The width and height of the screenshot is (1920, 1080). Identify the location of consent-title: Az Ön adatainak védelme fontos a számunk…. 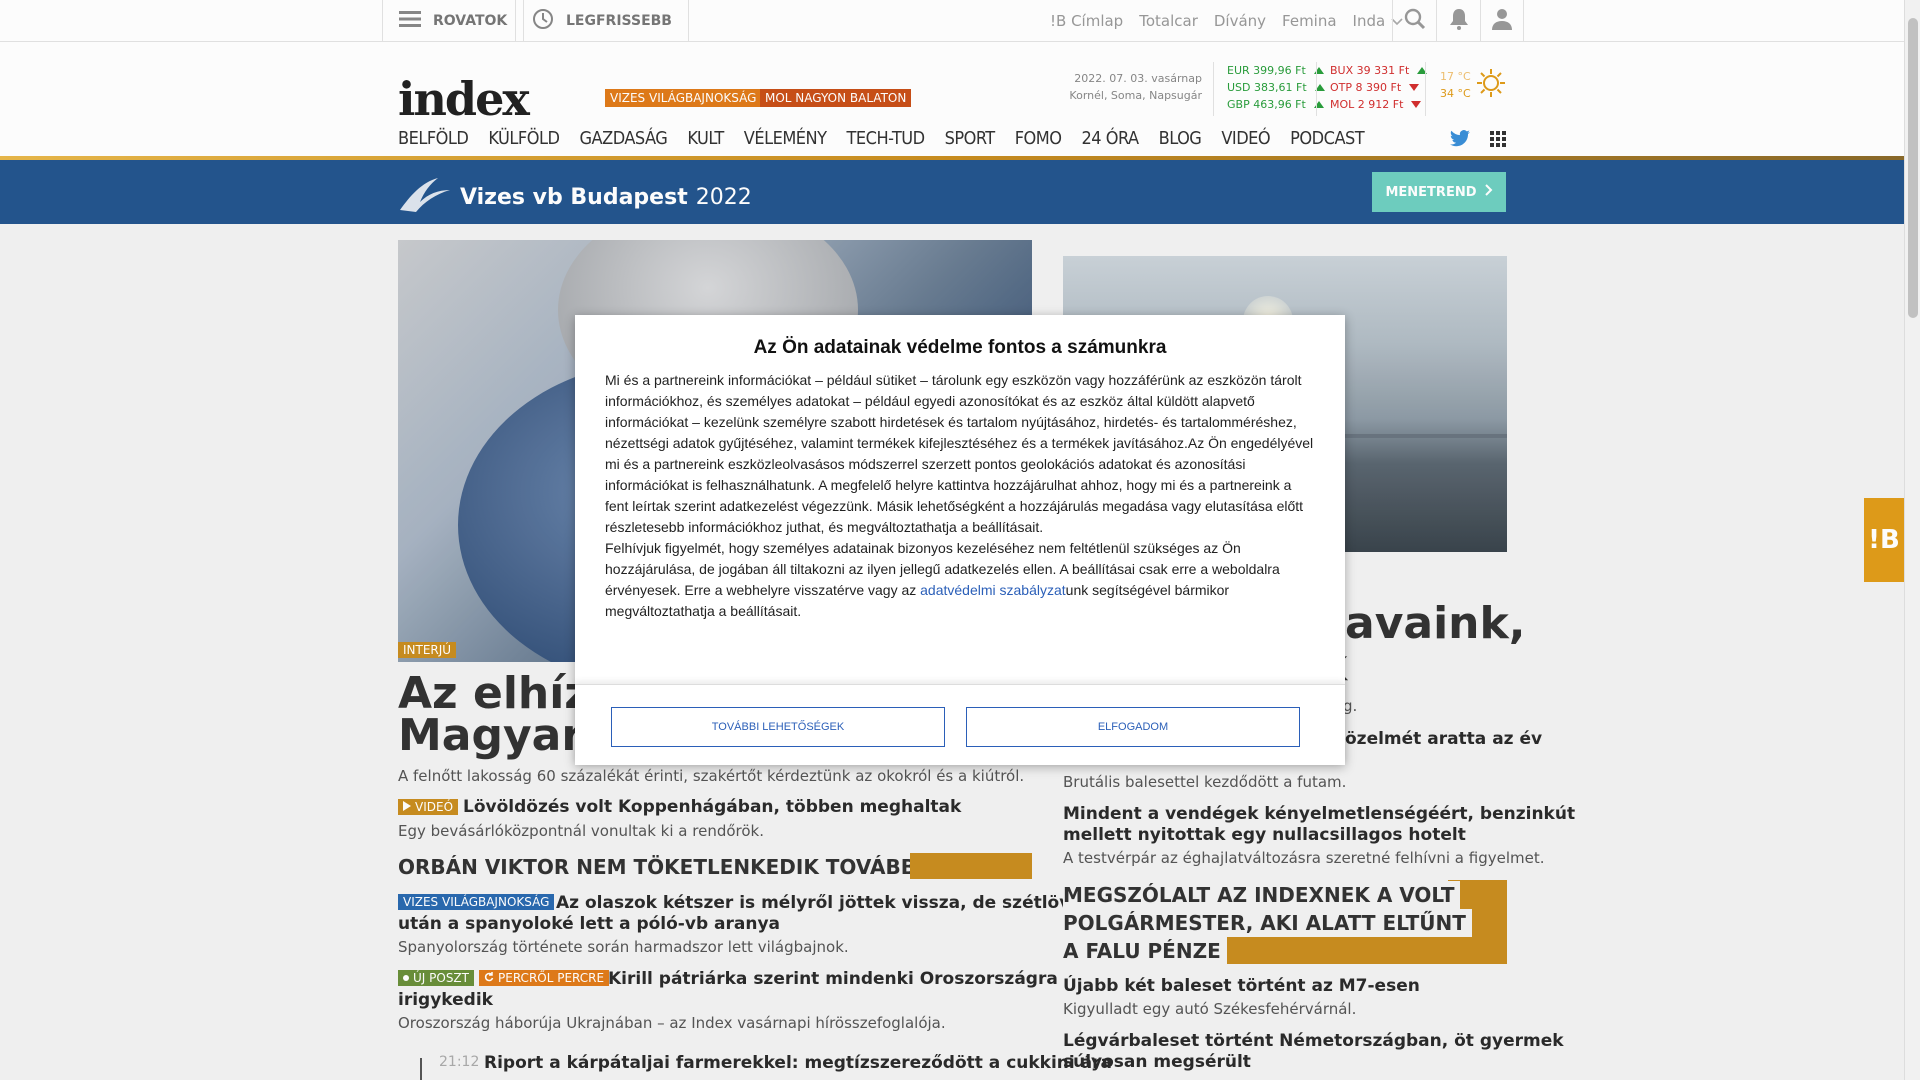
(960, 347).